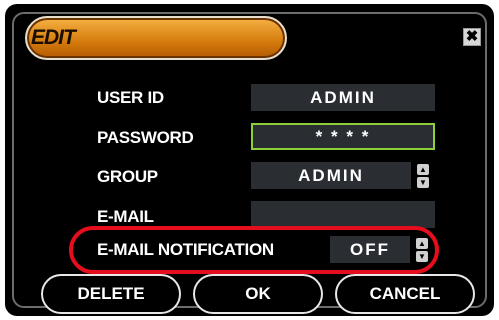  Describe the element at coordinates (405, 294) in the screenshot. I see `cancel-button: CANCEL` at that location.